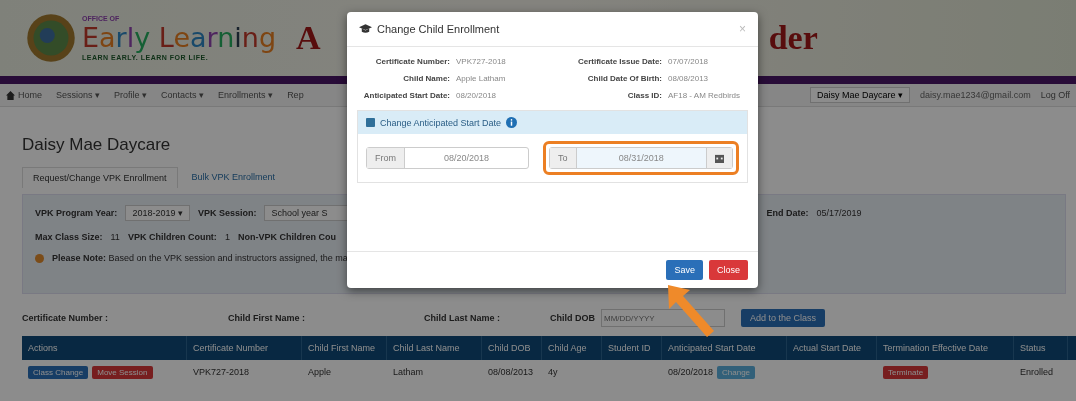 The image size is (1076, 401). I want to click on column-header: Status, so click(1041, 348).